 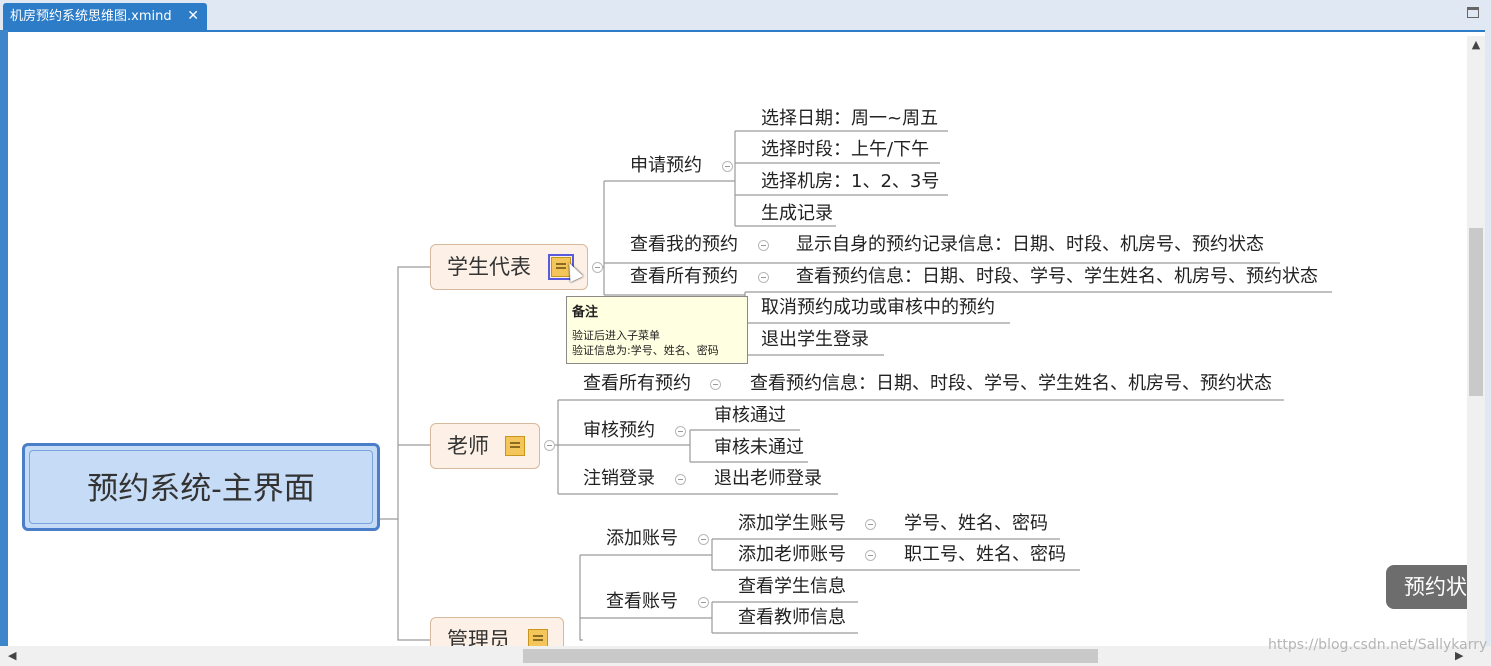 I want to click on note-tooltip: 备注 验证后进入子菜单 验证信息为:学号、姓名、密码, so click(x=657, y=330).